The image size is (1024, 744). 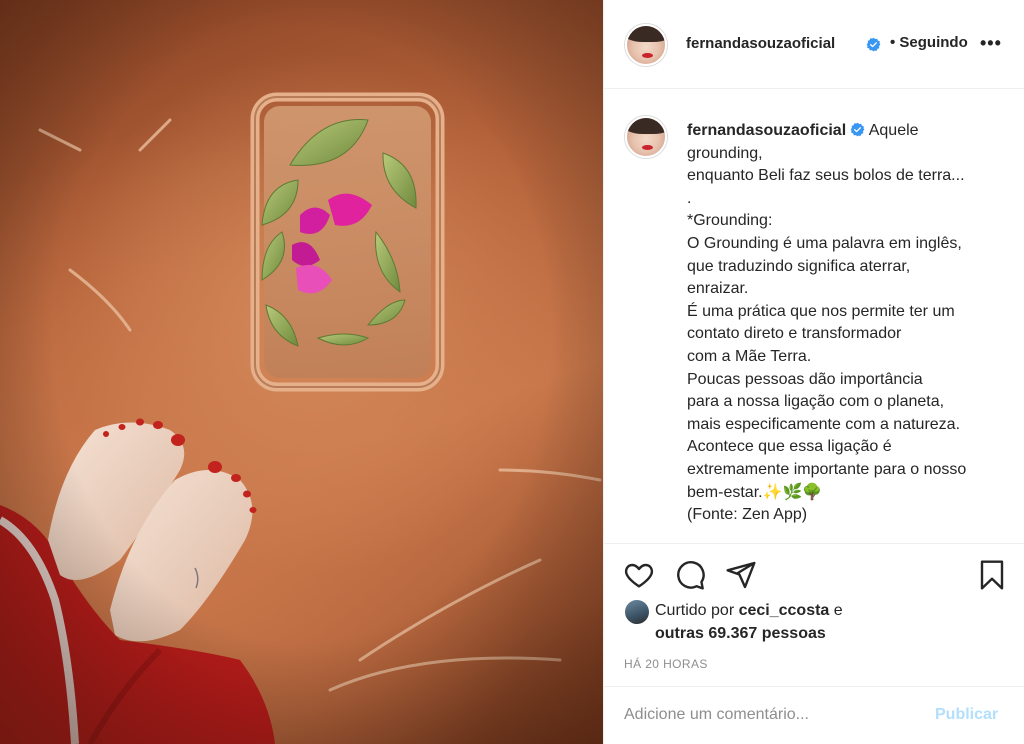 I want to click on comment-input, so click(x=774, y=715).